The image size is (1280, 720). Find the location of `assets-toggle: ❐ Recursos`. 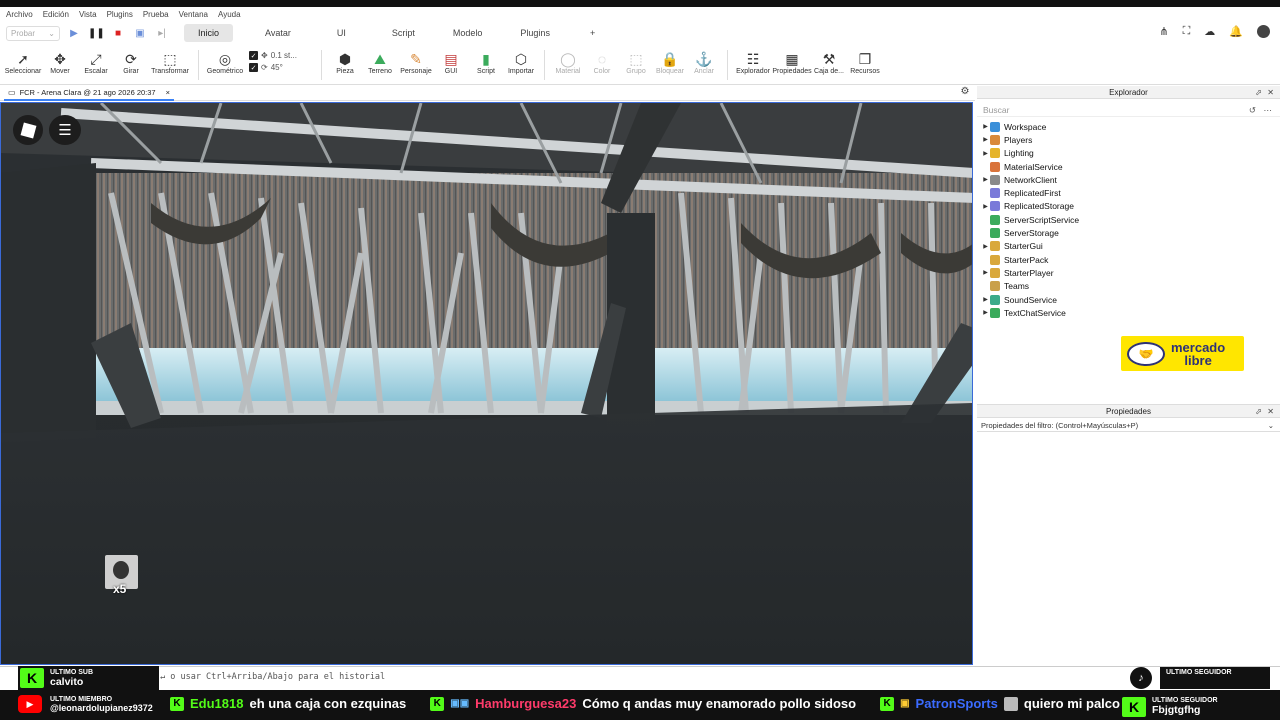

assets-toggle: ❐ Recursos is located at coordinates (865, 65).